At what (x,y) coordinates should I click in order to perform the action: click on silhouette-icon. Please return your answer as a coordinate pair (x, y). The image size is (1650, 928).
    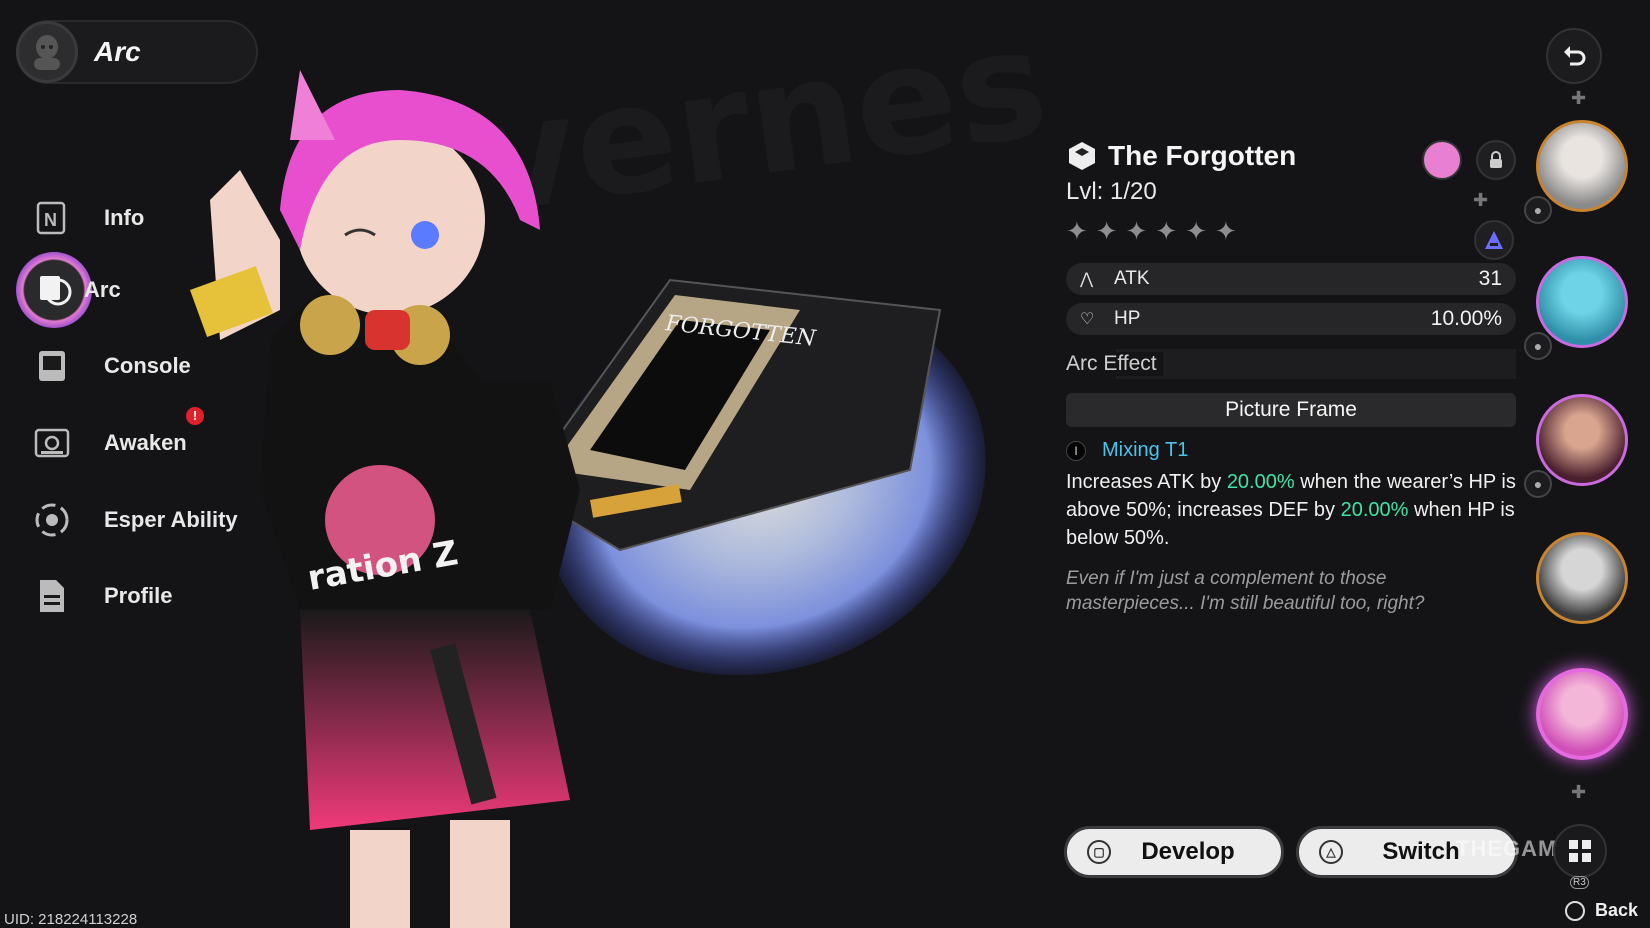
    Looking at the image, I should click on (47, 52).